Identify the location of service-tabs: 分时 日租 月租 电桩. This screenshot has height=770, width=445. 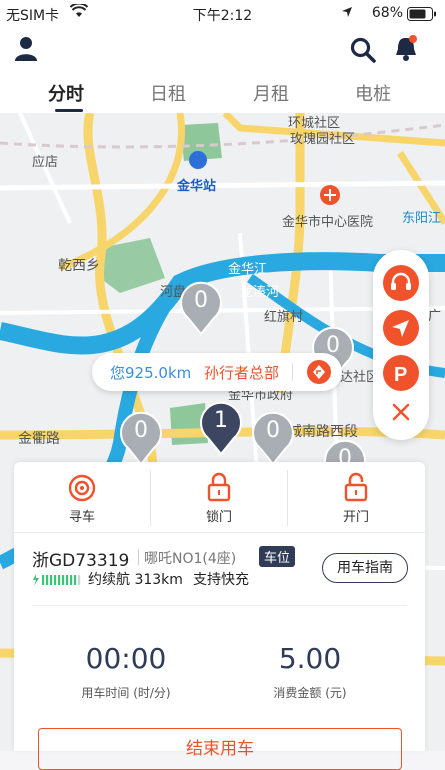
(222, 95).